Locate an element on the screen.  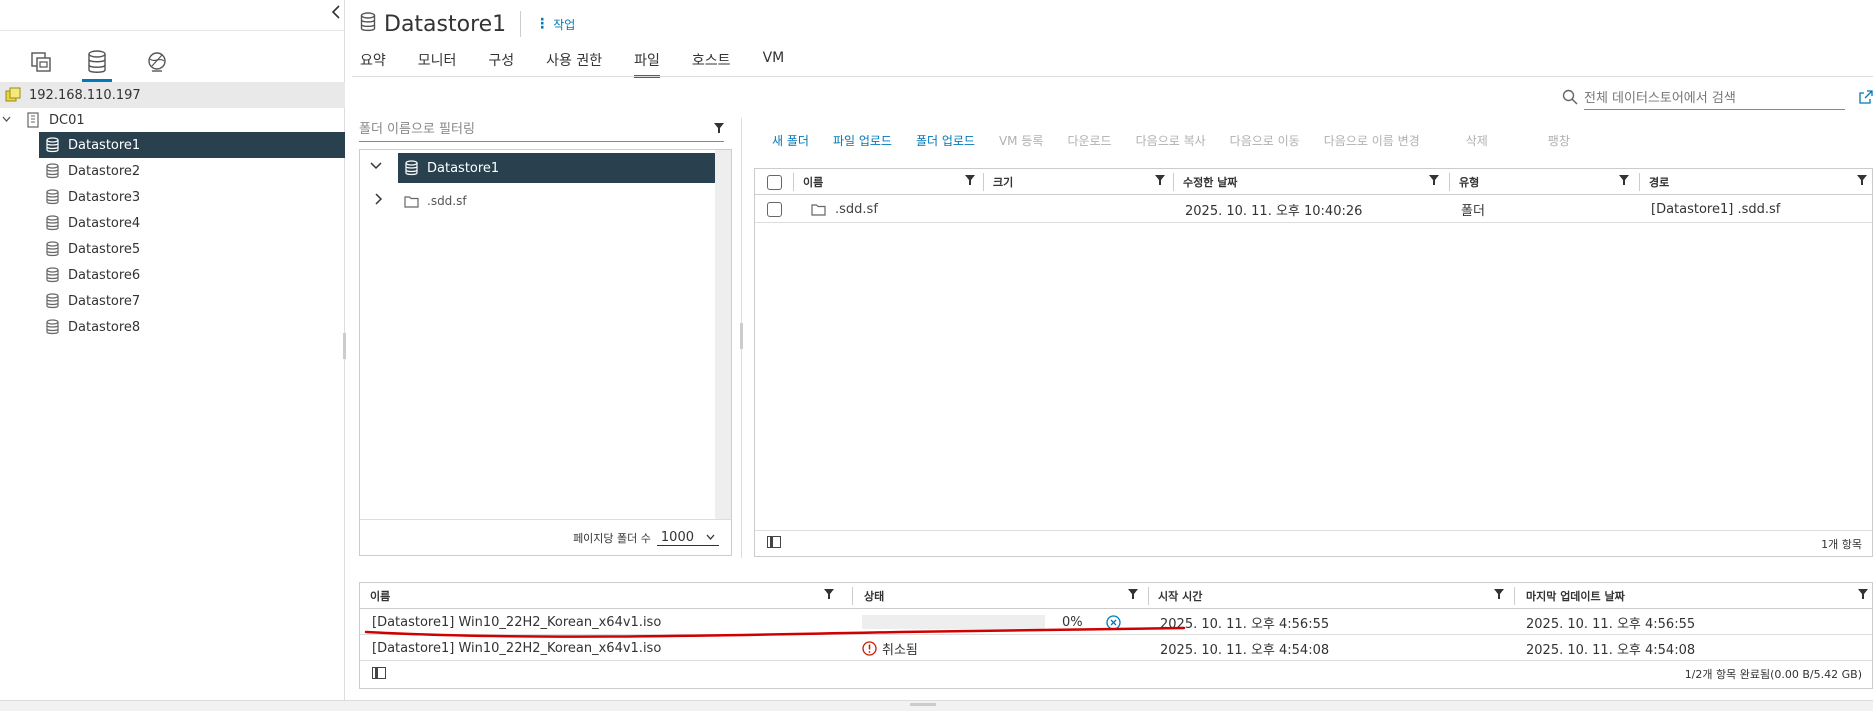
navigator-resize-handle is located at coordinates (344, 346).